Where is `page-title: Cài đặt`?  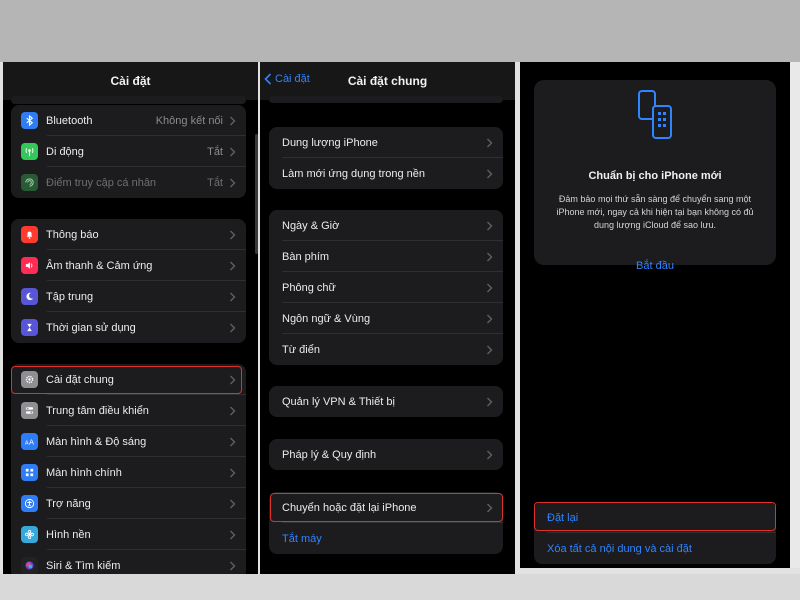
page-title: Cài đặt is located at coordinates (130, 81).